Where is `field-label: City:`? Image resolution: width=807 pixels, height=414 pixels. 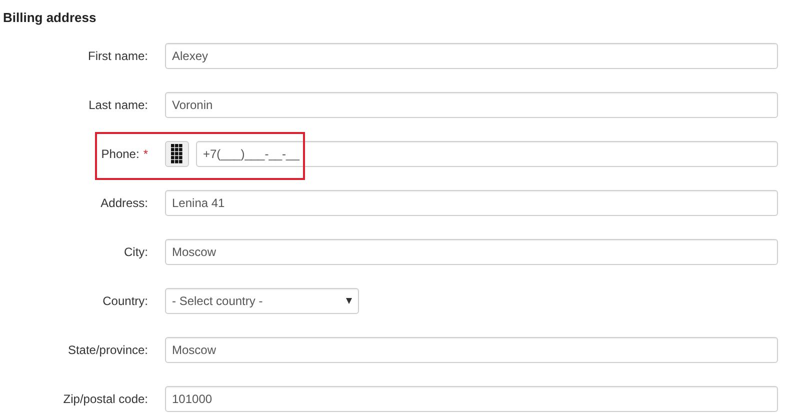 field-label: City: is located at coordinates (136, 252).